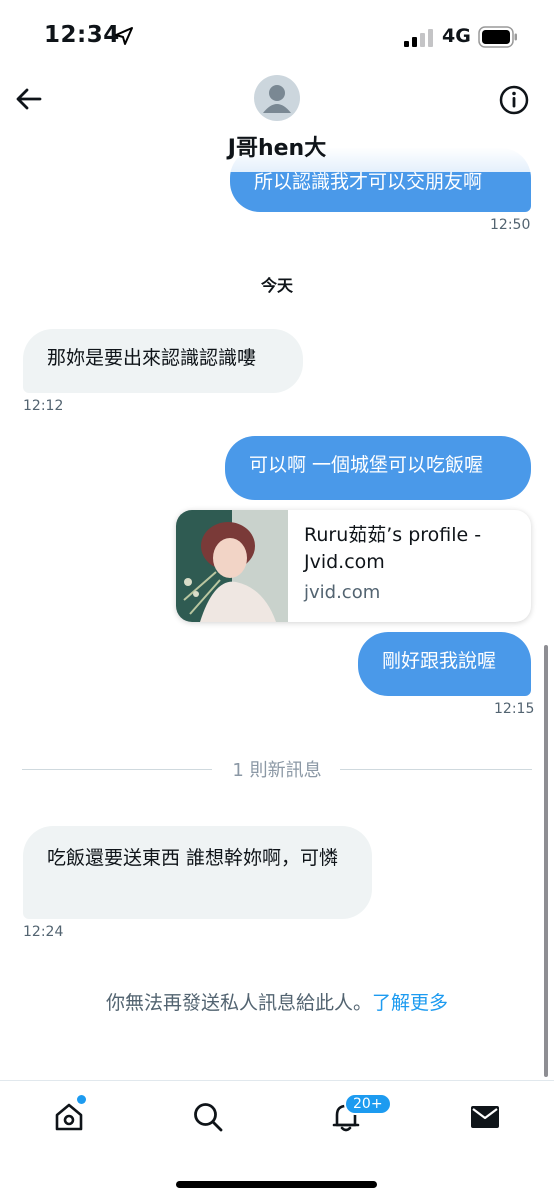 This screenshot has height=1200, width=554. What do you see at coordinates (368, 182) in the screenshot?
I see `message-text: 所以認識我才可以交朋友啊` at bounding box center [368, 182].